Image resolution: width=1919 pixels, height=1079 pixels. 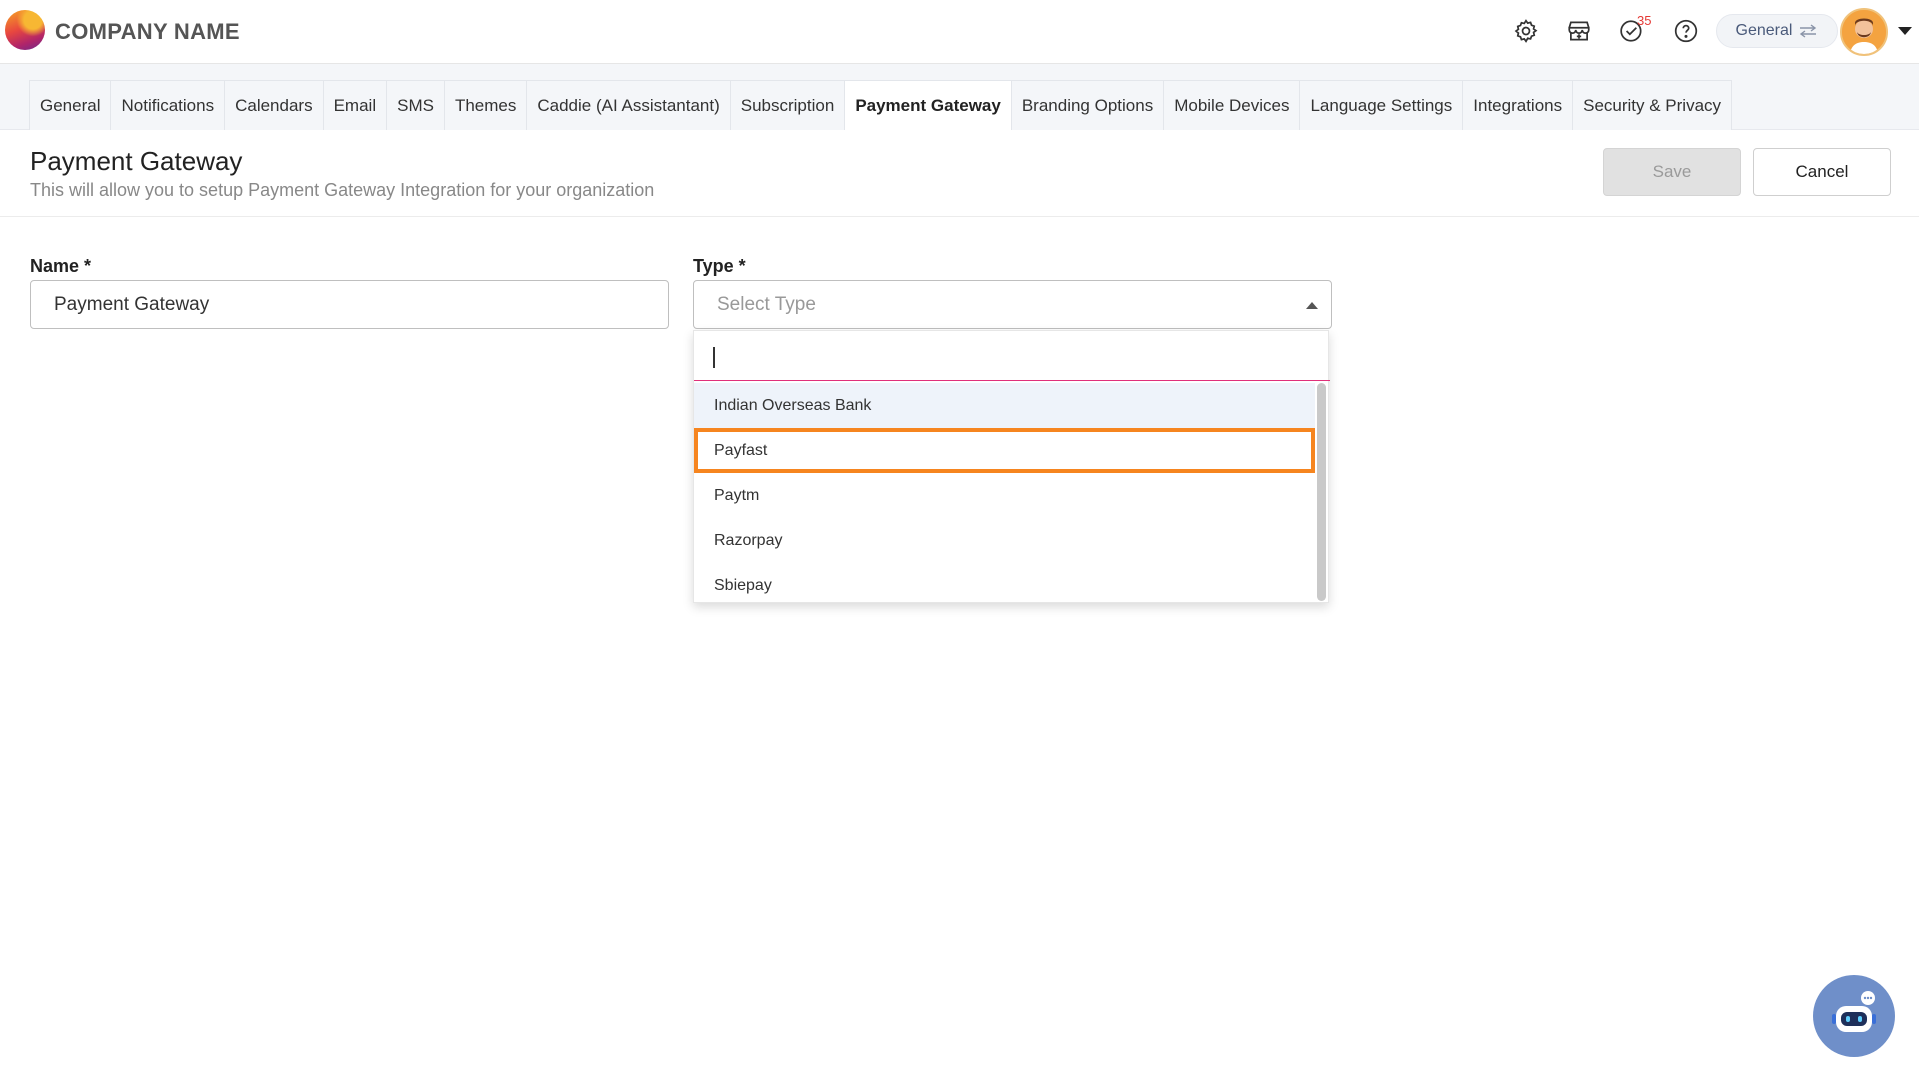 What do you see at coordinates (1004, 450) in the screenshot?
I see `option-payfast: Payfast` at bounding box center [1004, 450].